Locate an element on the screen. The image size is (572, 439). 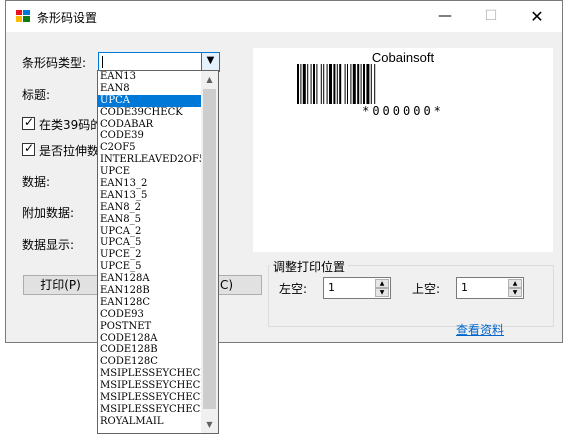
dropdown-option: ROYALMAIL is located at coordinates (149, 422).